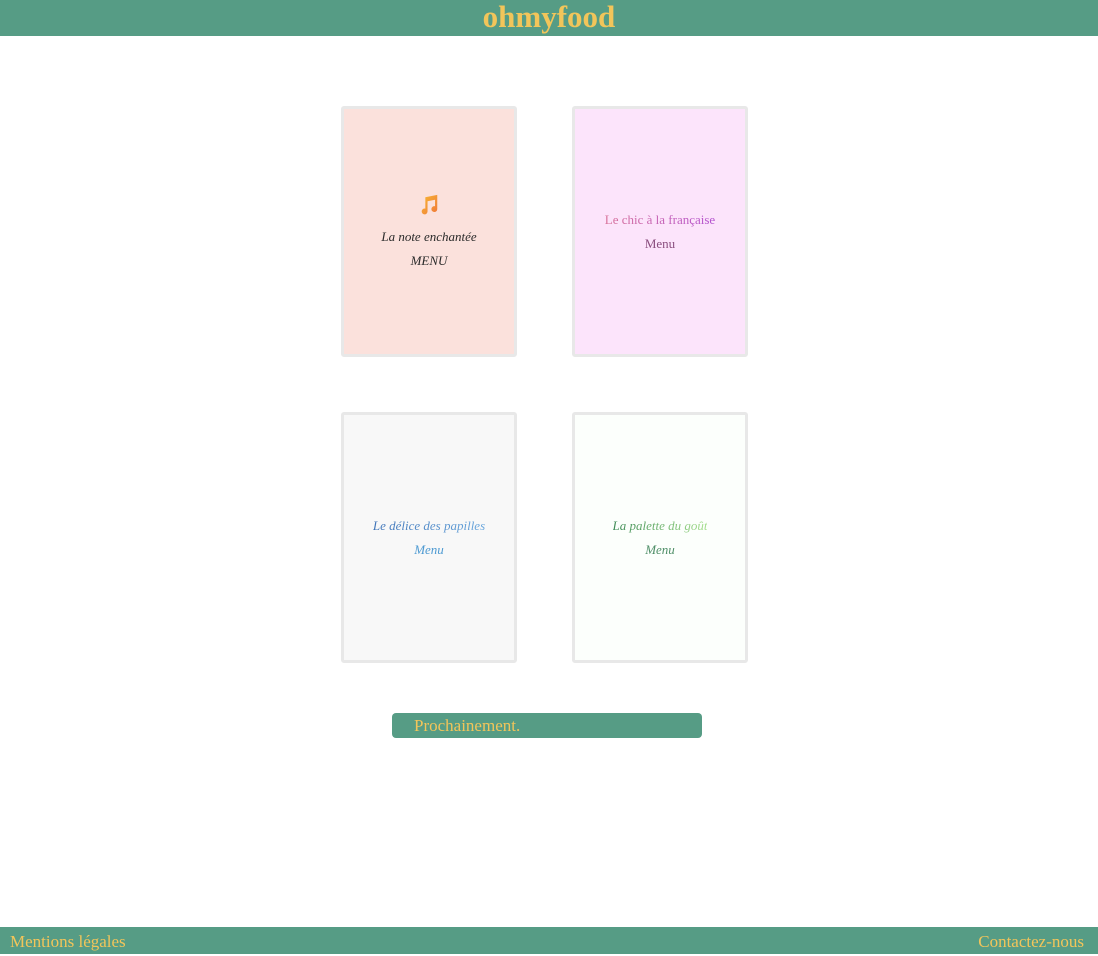  I want to click on coming-soon-text: Prochainement., so click(467, 725).